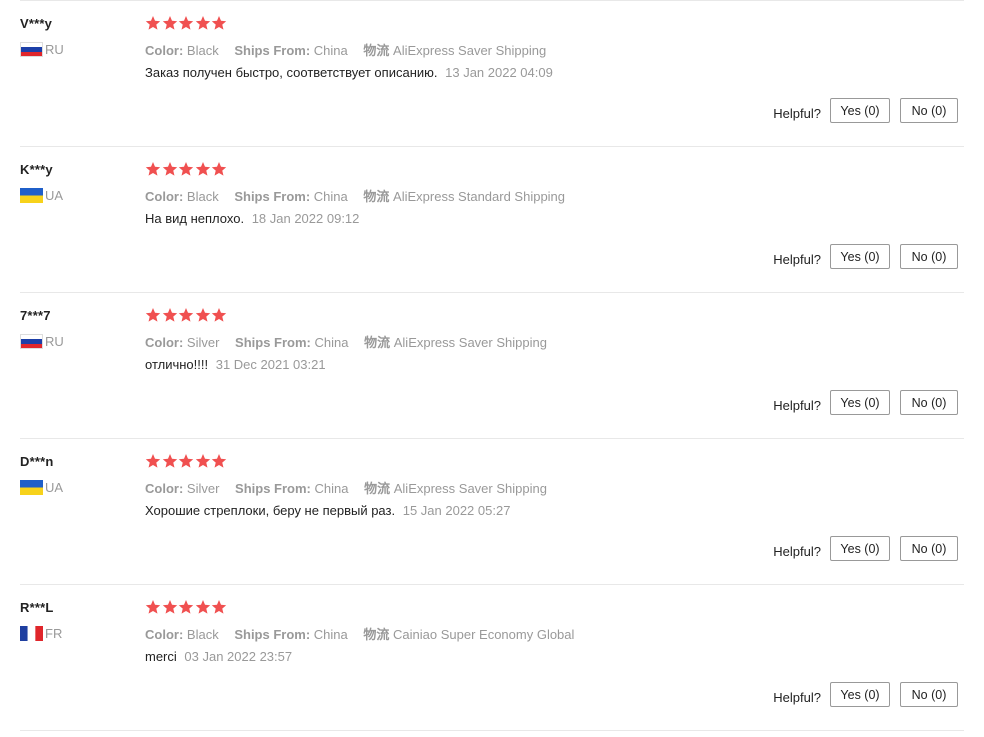  Describe the element at coordinates (195, 218) in the screenshot. I see `review-text: На вид неплохо.` at that location.